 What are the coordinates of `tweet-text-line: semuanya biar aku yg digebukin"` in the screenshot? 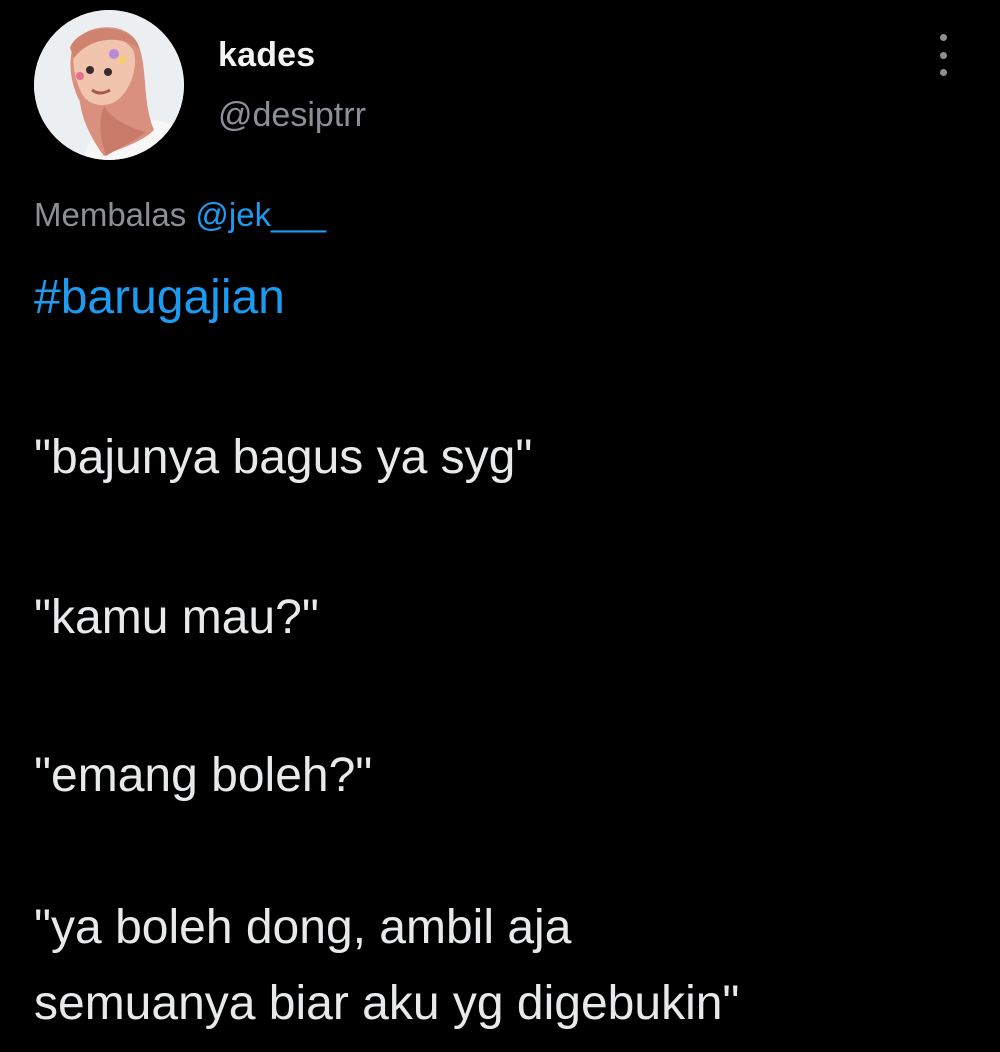 It's located at (387, 1003).